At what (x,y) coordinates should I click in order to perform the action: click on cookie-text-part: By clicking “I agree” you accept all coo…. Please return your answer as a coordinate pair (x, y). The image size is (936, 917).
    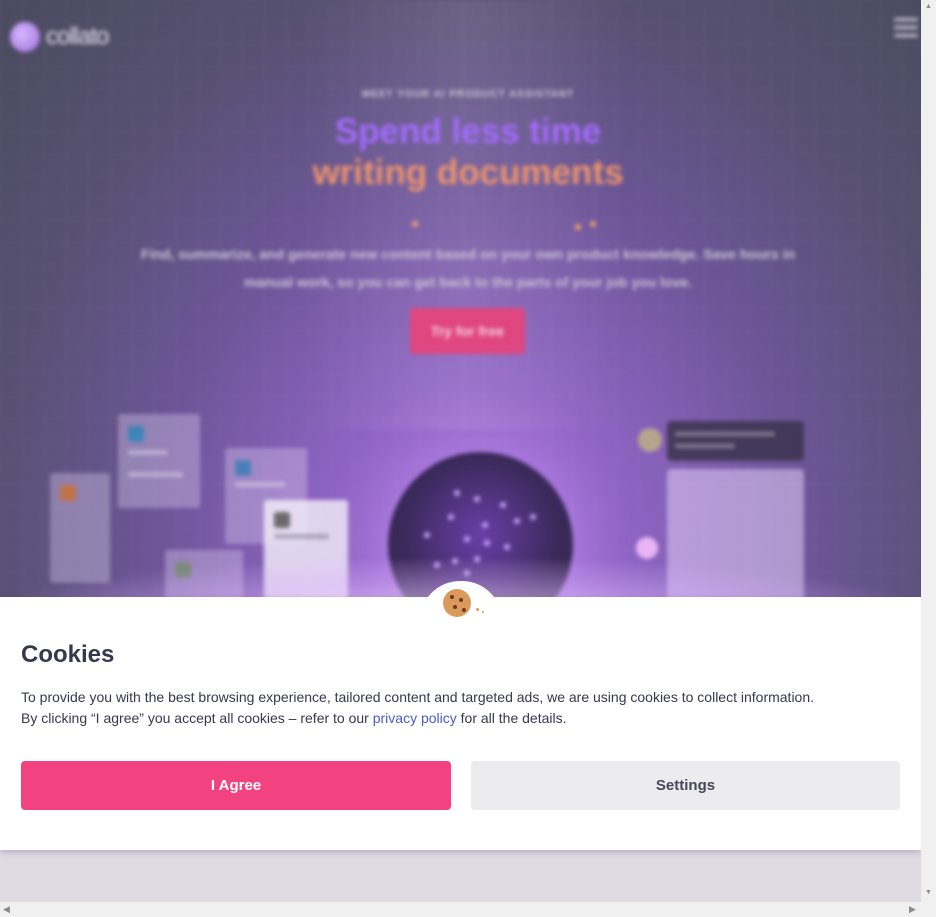
    Looking at the image, I should click on (197, 718).